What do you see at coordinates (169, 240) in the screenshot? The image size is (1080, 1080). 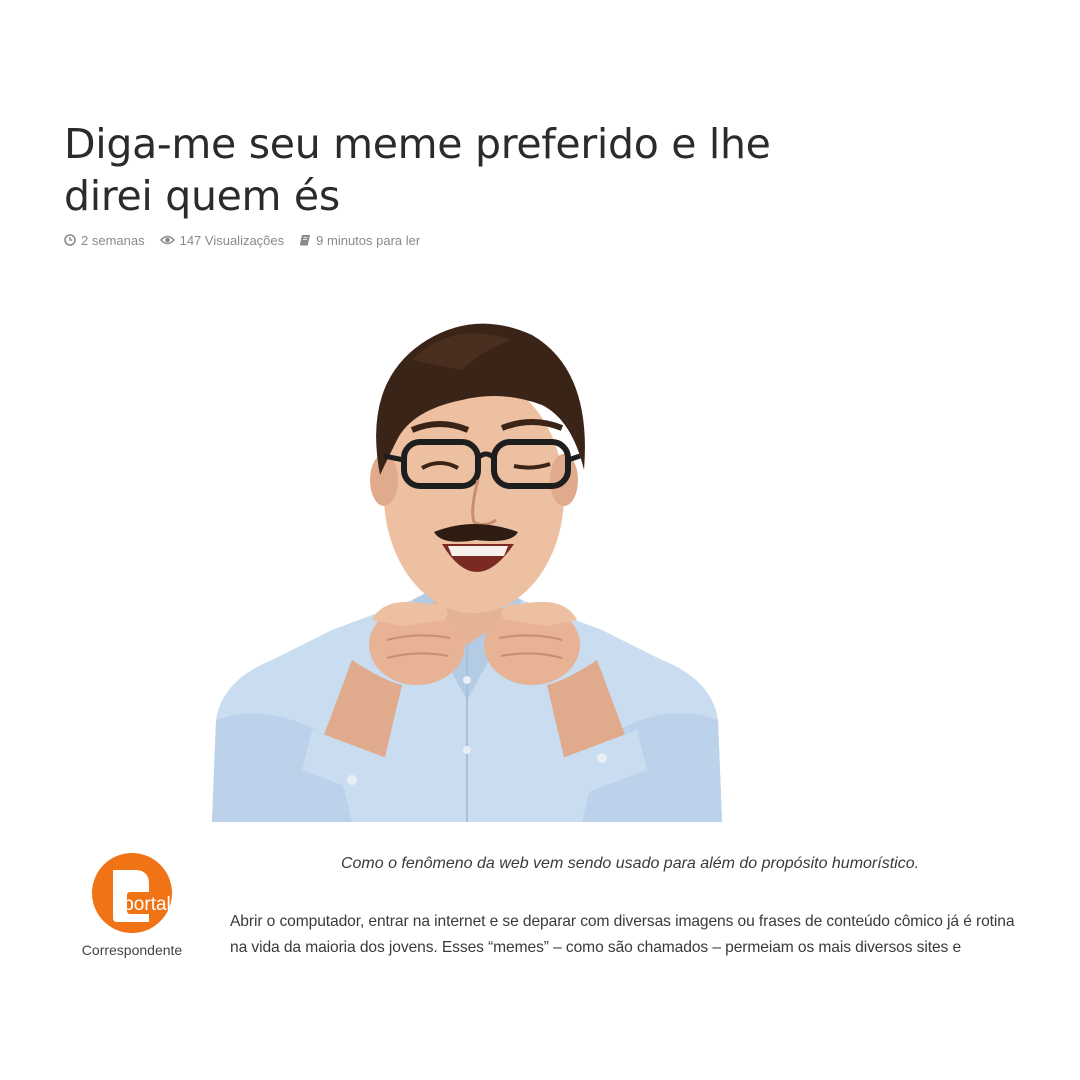 I see `eye-icon` at bounding box center [169, 240].